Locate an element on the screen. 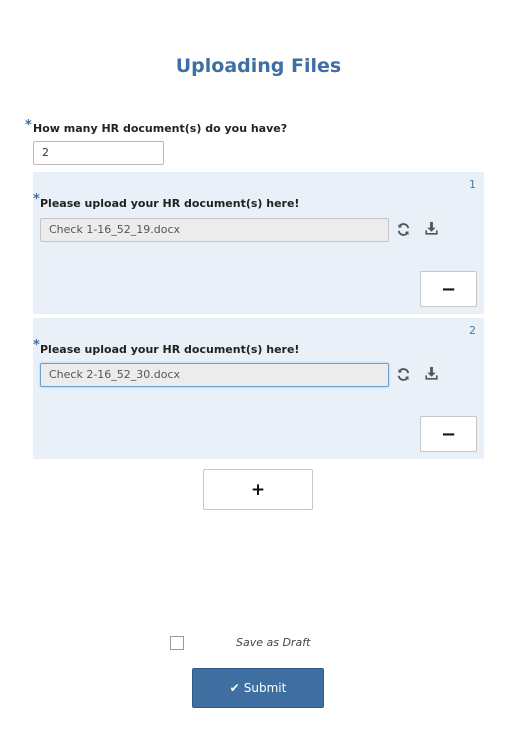 The image size is (517, 750). block-number: 1 is located at coordinates (472, 184).